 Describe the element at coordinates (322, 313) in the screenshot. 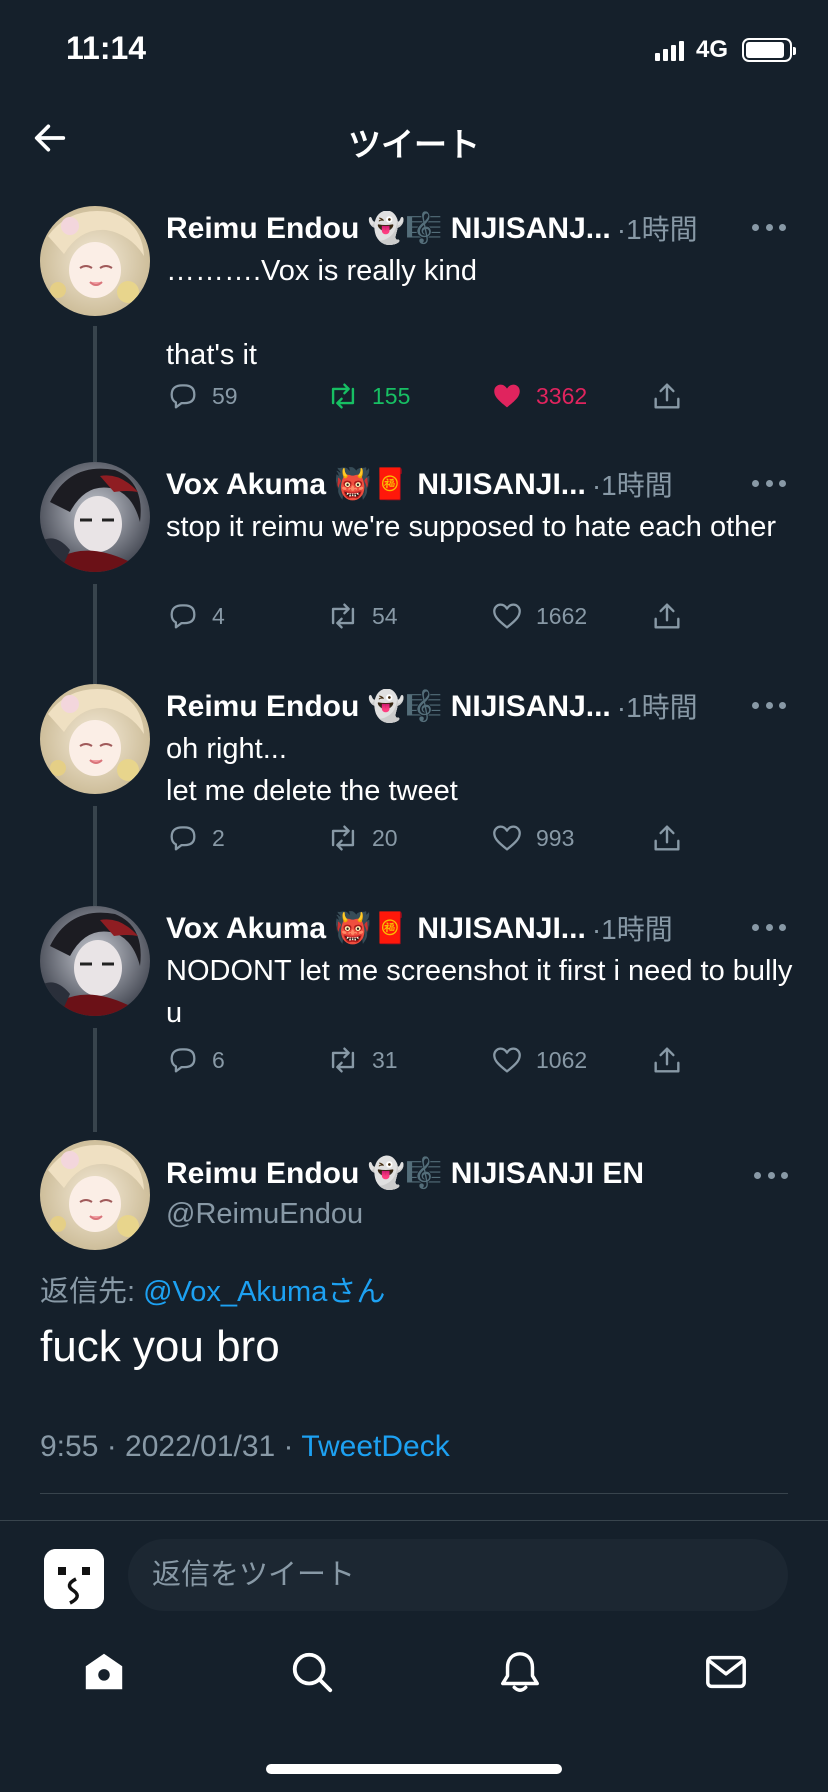

I see `tweet-text: ……….Vox is really kind that's it` at that location.